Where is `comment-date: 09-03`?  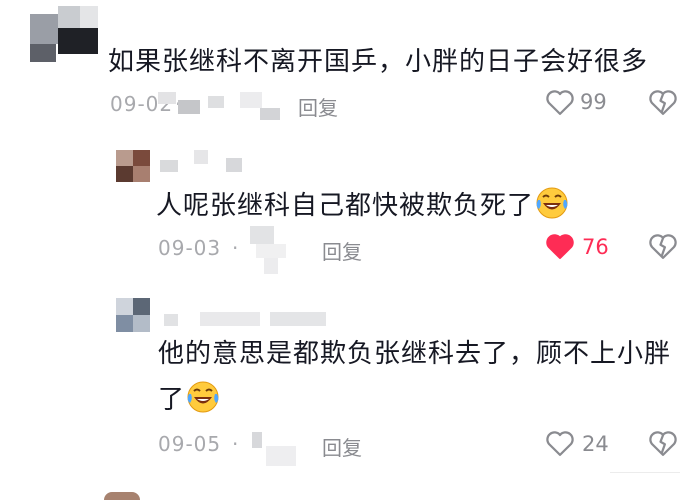
comment-date: 09-03 is located at coordinates (190, 248).